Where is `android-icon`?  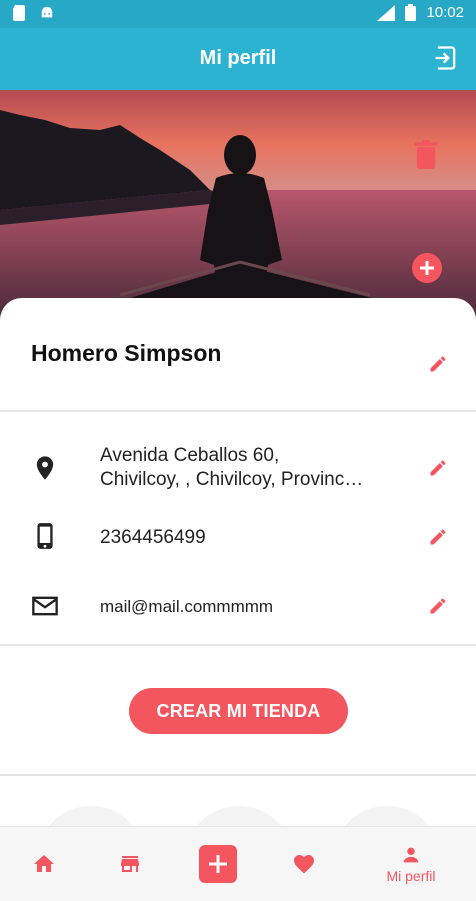 android-icon is located at coordinates (47, 12).